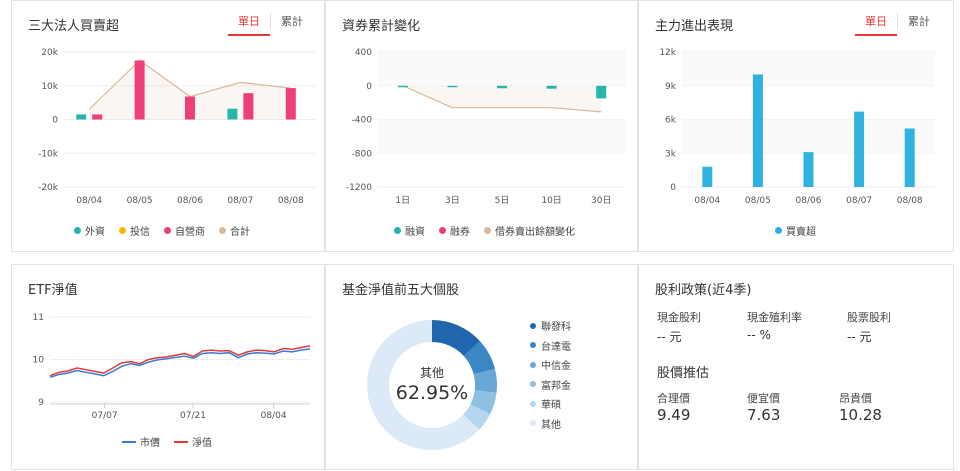  Describe the element at coordinates (41, 403) in the screenshot. I see `y-tick-label: 9` at that location.